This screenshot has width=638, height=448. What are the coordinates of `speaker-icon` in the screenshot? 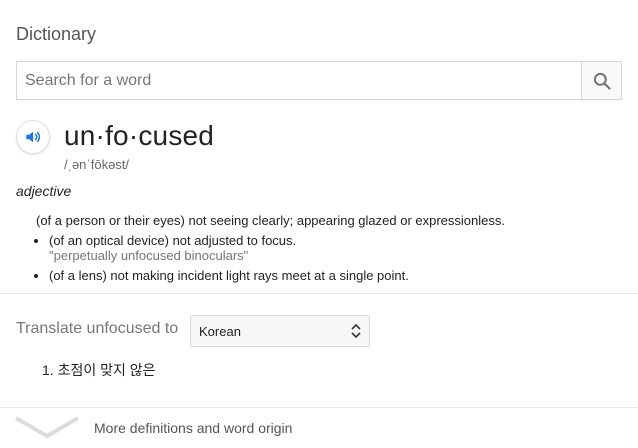 It's located at (33, 137).